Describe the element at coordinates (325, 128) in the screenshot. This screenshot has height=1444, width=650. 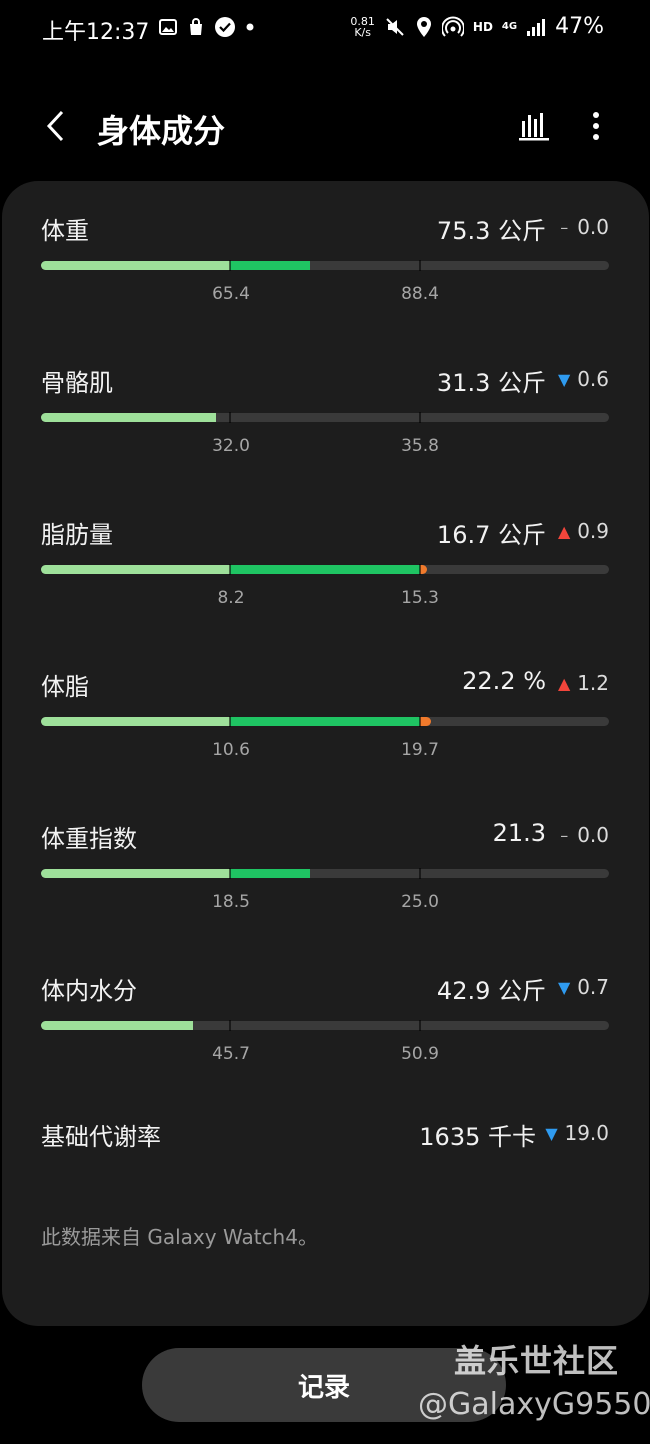
I see `app-bar: 身体成分` at that location.